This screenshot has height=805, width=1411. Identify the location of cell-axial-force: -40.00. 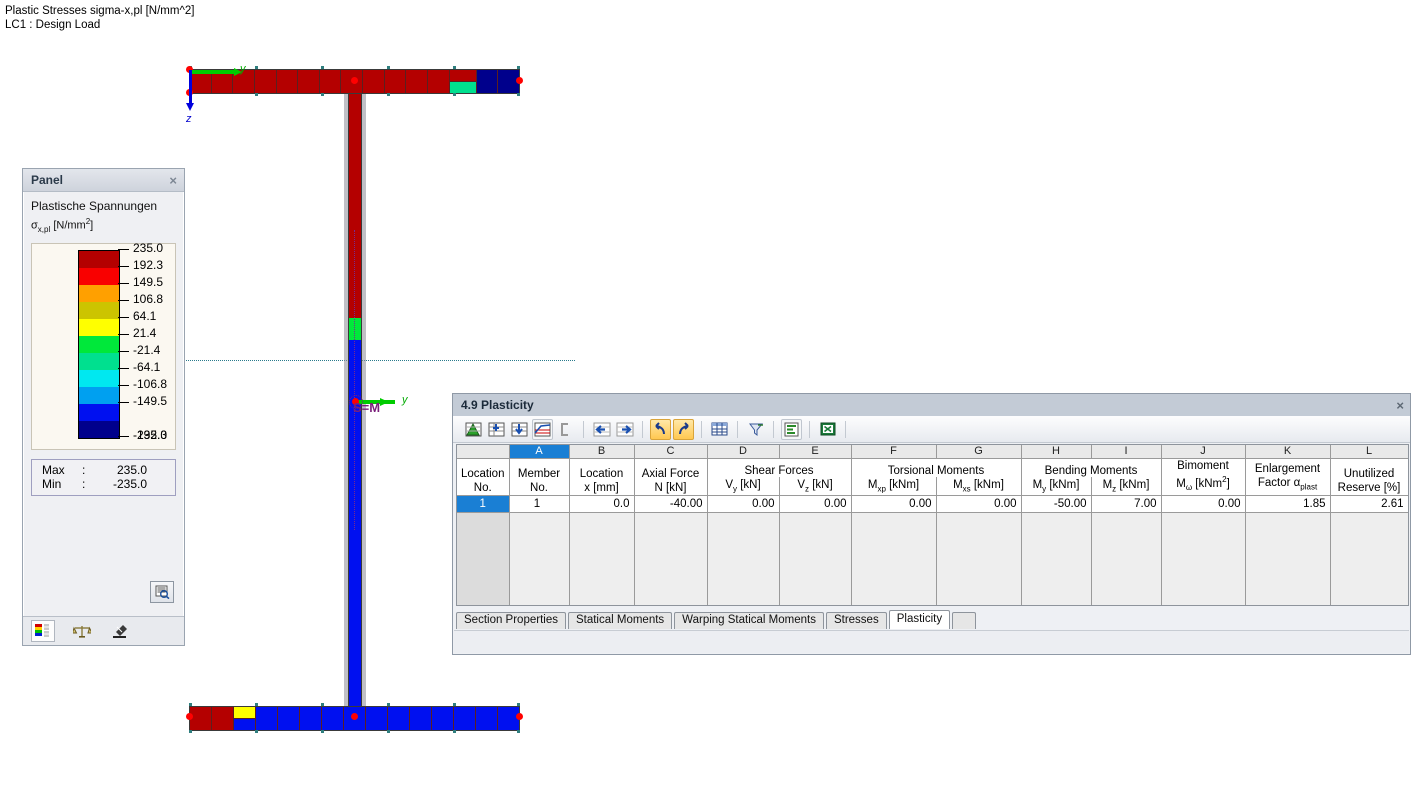
(671, 504).